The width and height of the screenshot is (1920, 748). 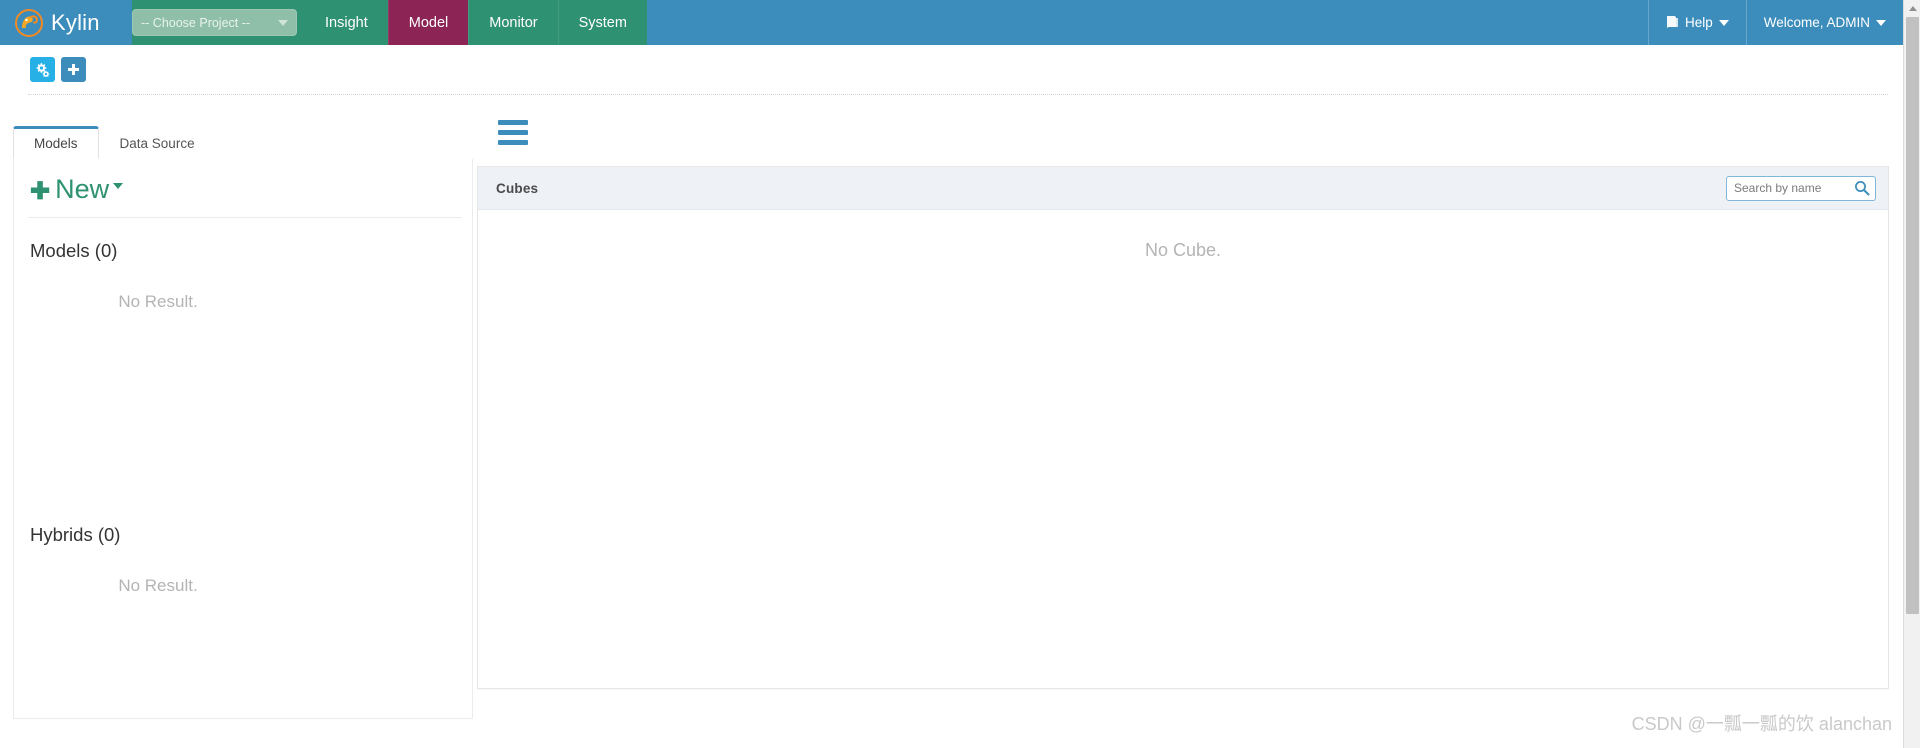 What do you see at coordinates (958, 94) in the screenshot?
I see `toolbar-divider` at bounding box center [958, 94].